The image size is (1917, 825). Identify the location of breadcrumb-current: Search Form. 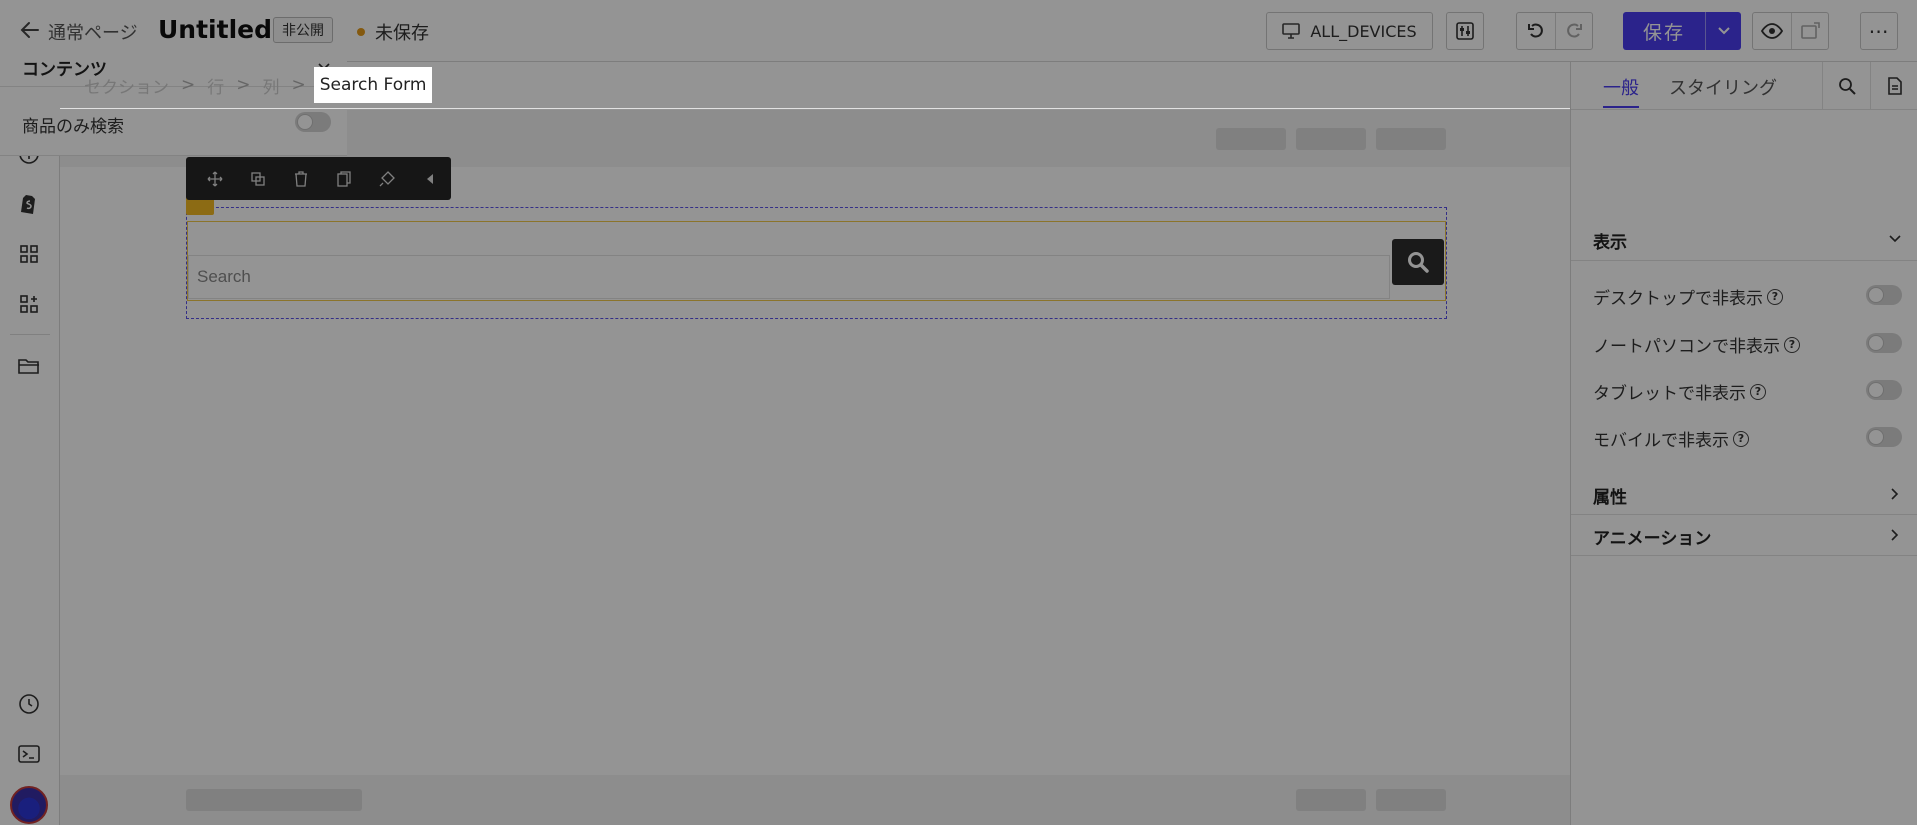
(373, 85).